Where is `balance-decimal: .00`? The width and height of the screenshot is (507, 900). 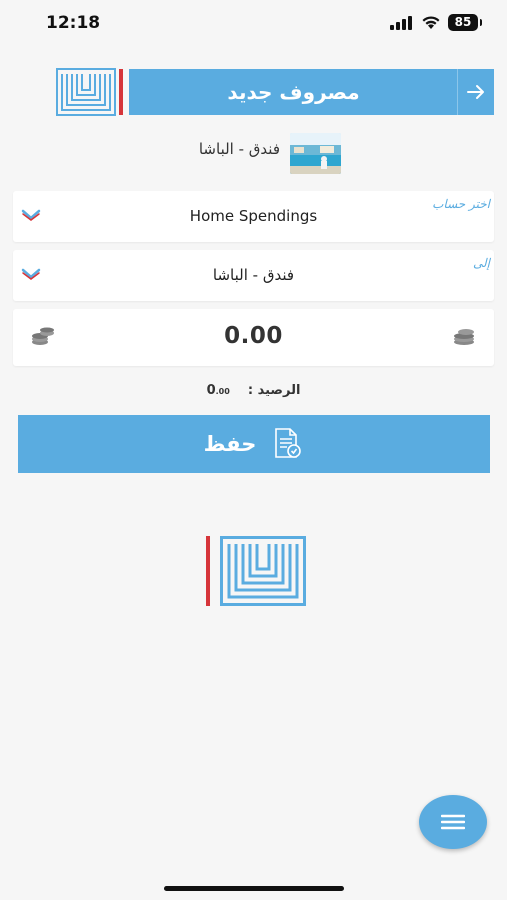
balance-decimal: .00 is located at coordinates (222, 391).